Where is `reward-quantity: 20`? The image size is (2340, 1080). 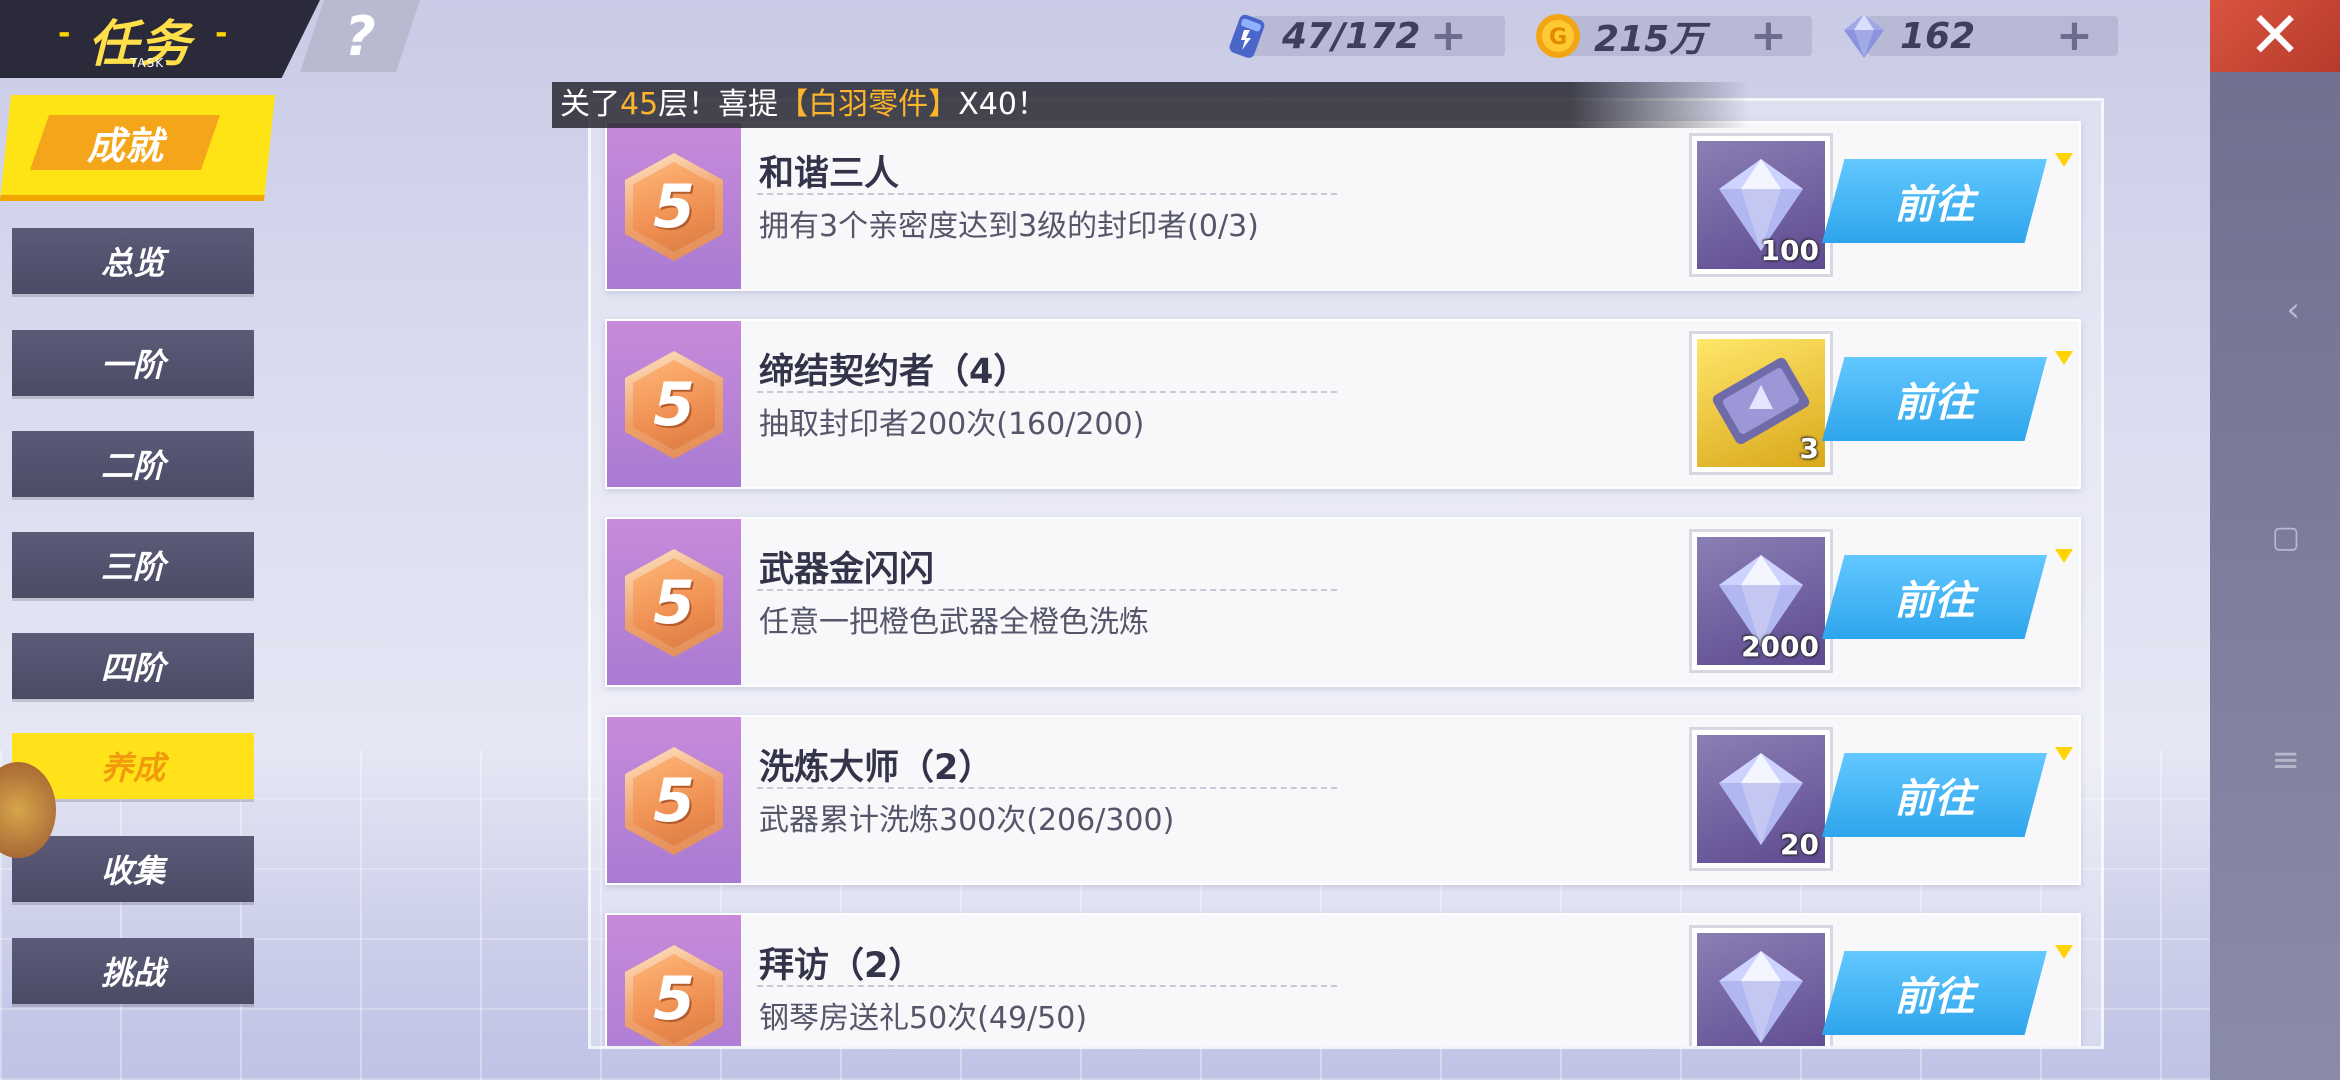
reward-quantity: 20 is located at coordinates (1799, 844).